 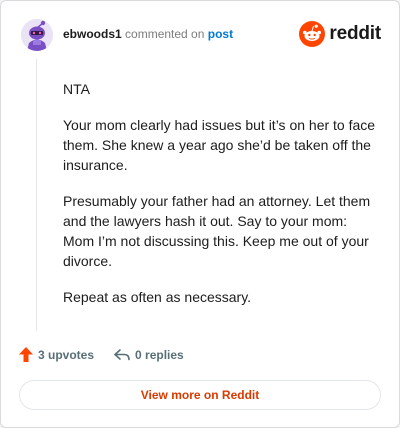 What do you see at coordinates (355, 33) in the screenshot?
I see `reddit-wordmark: reddit` at bounding box center [355, 33].